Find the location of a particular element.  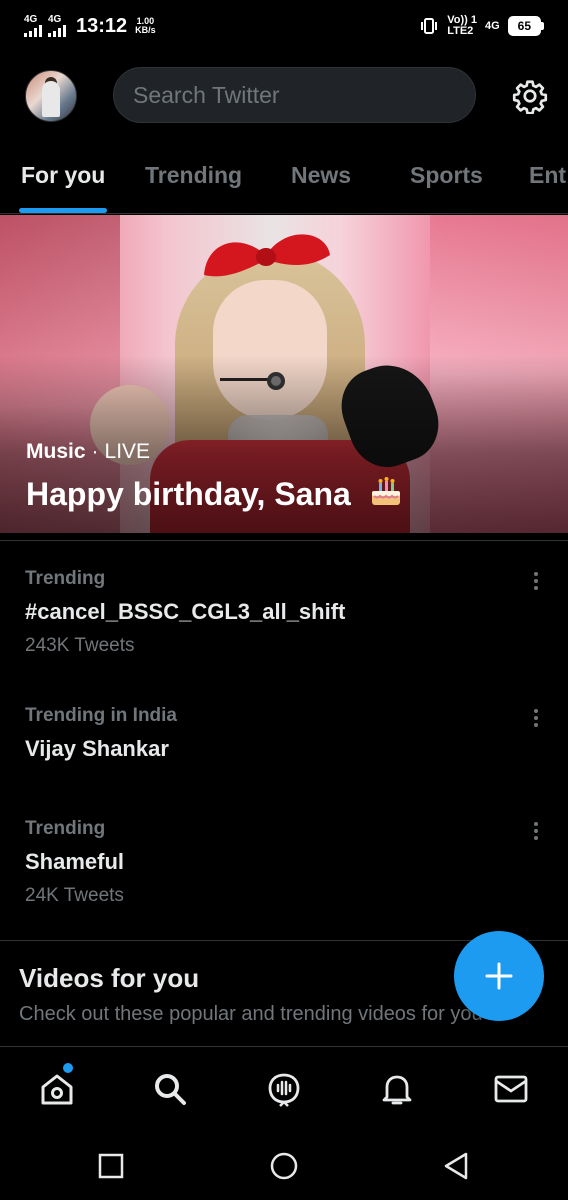

top-header: Search Twitter is located at coordinates (284, 96).